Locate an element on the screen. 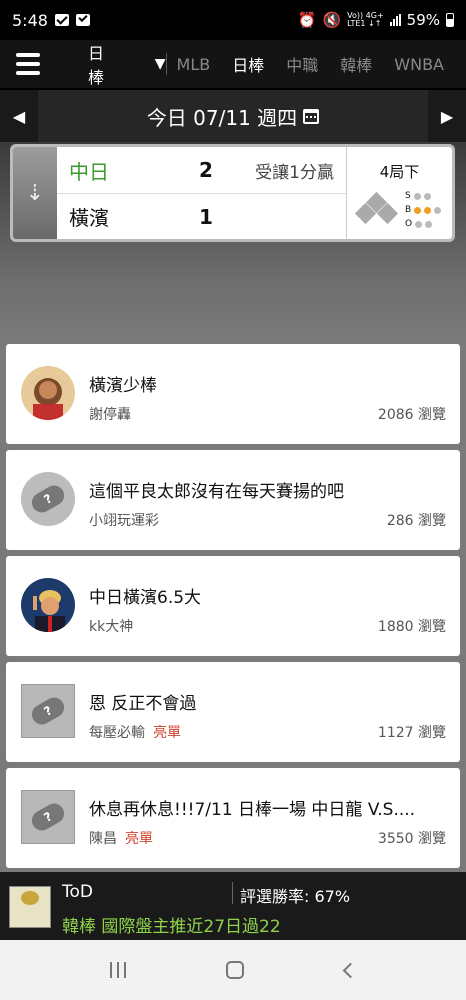  date-label: 今日 07/11 週四 is located at coordinates (222, 117).